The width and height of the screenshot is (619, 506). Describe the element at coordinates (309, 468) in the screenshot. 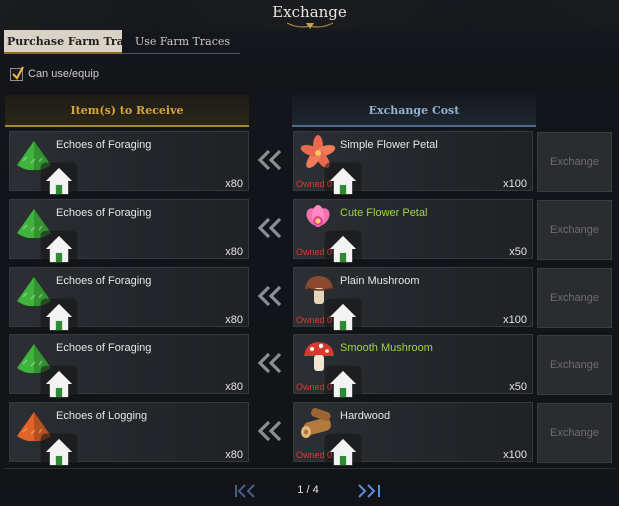

I see `footer-divider` at that location.